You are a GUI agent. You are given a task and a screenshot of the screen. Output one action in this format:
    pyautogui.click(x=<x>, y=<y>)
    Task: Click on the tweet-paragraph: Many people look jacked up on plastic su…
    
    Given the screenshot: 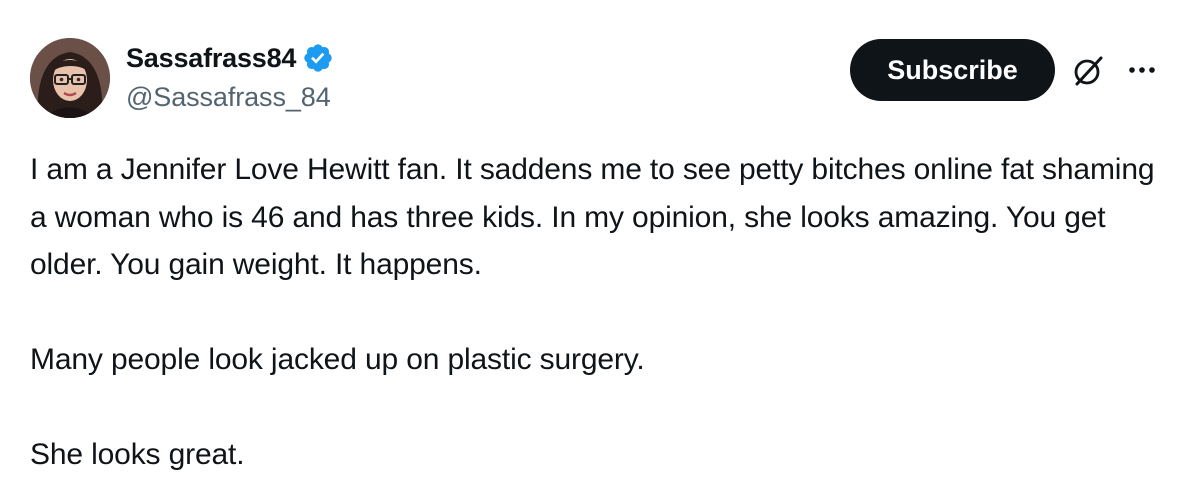 What is the action you would take?
    pyautogui.click(x=337, y=359)
    